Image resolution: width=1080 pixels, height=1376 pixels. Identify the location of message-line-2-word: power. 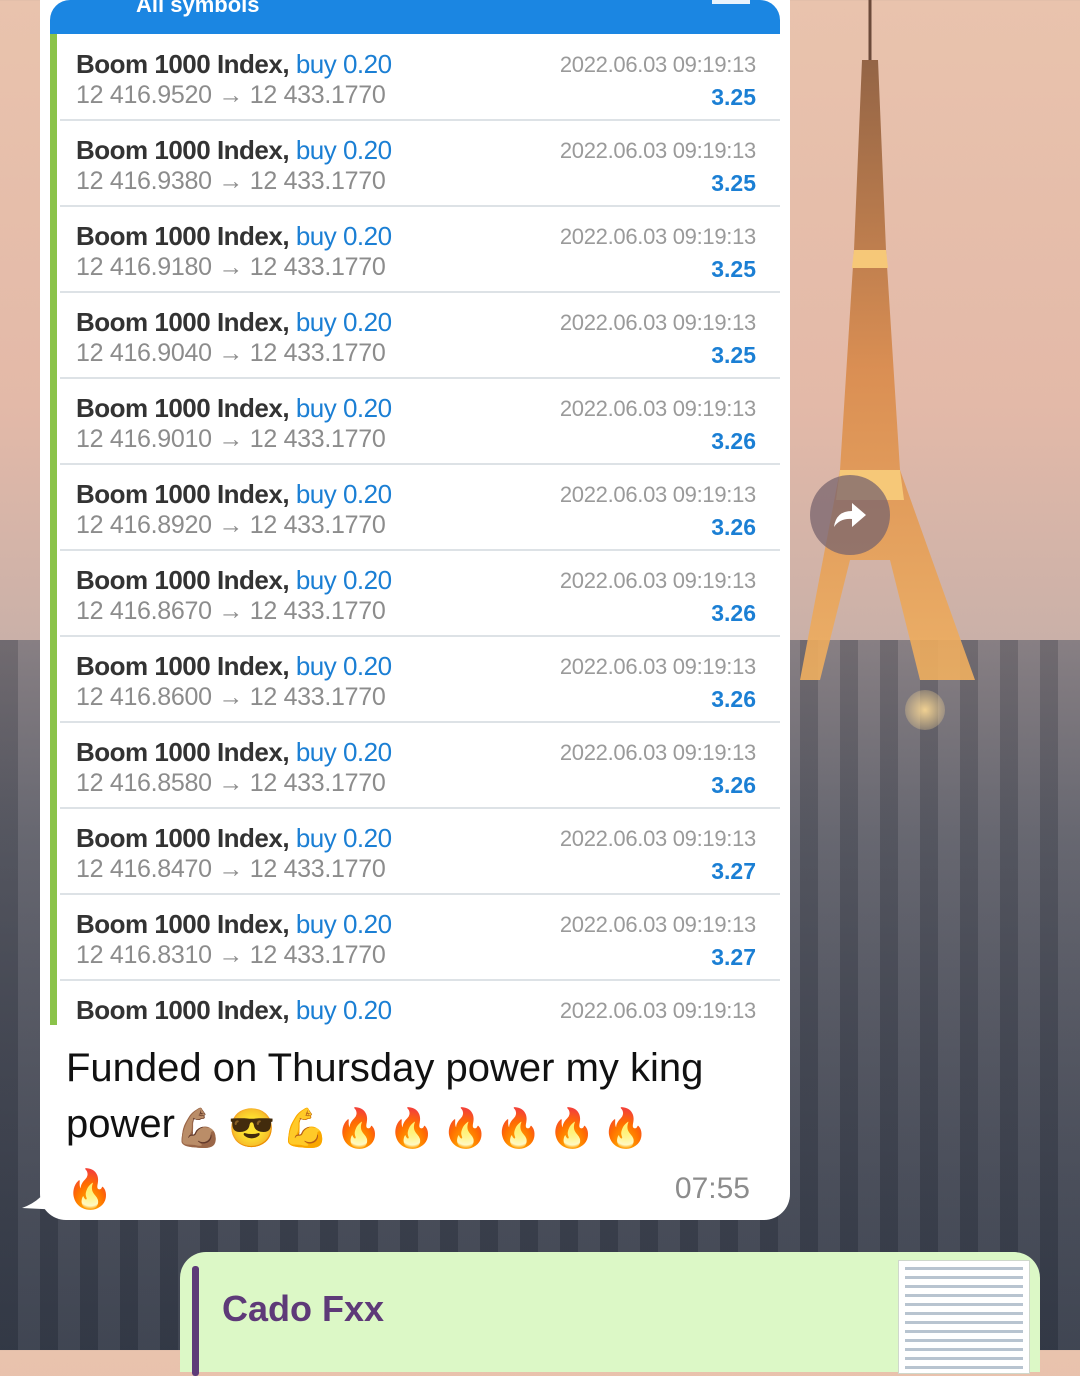
(120, 1124).